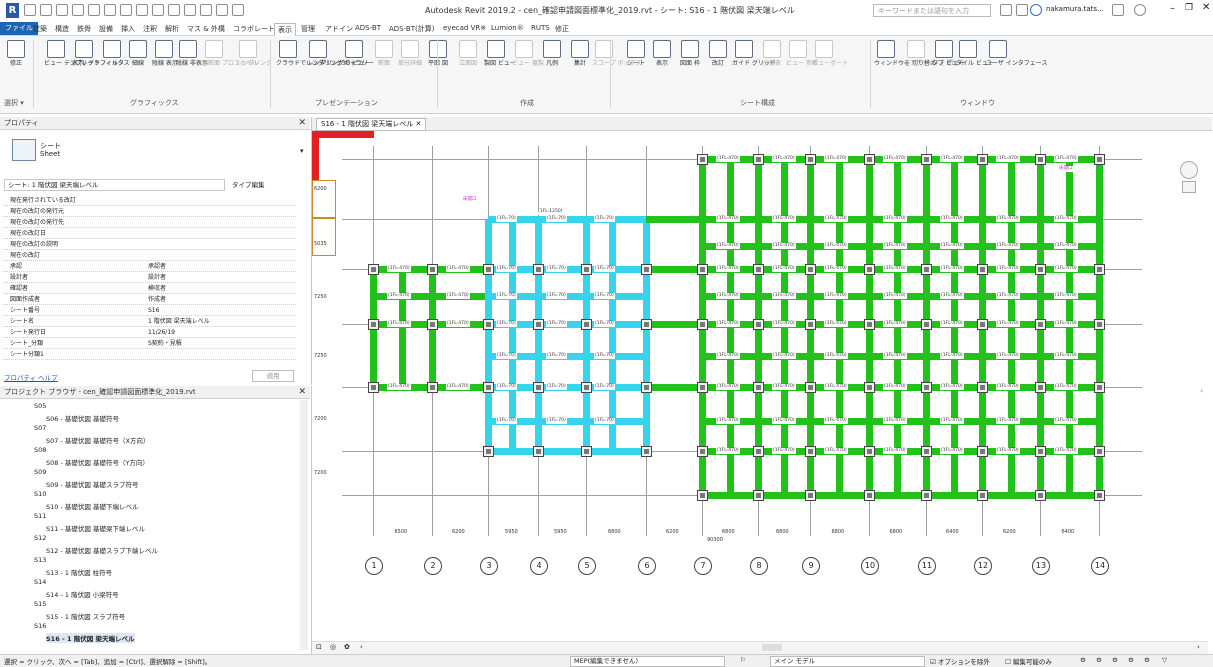 This screenshot has width=1213, height=667. What do you see at coordinates (340, 53) in the screenshot?
I see `ribbon-button-10: レンダリング ギャラリー` at bounding box center [340, 53].